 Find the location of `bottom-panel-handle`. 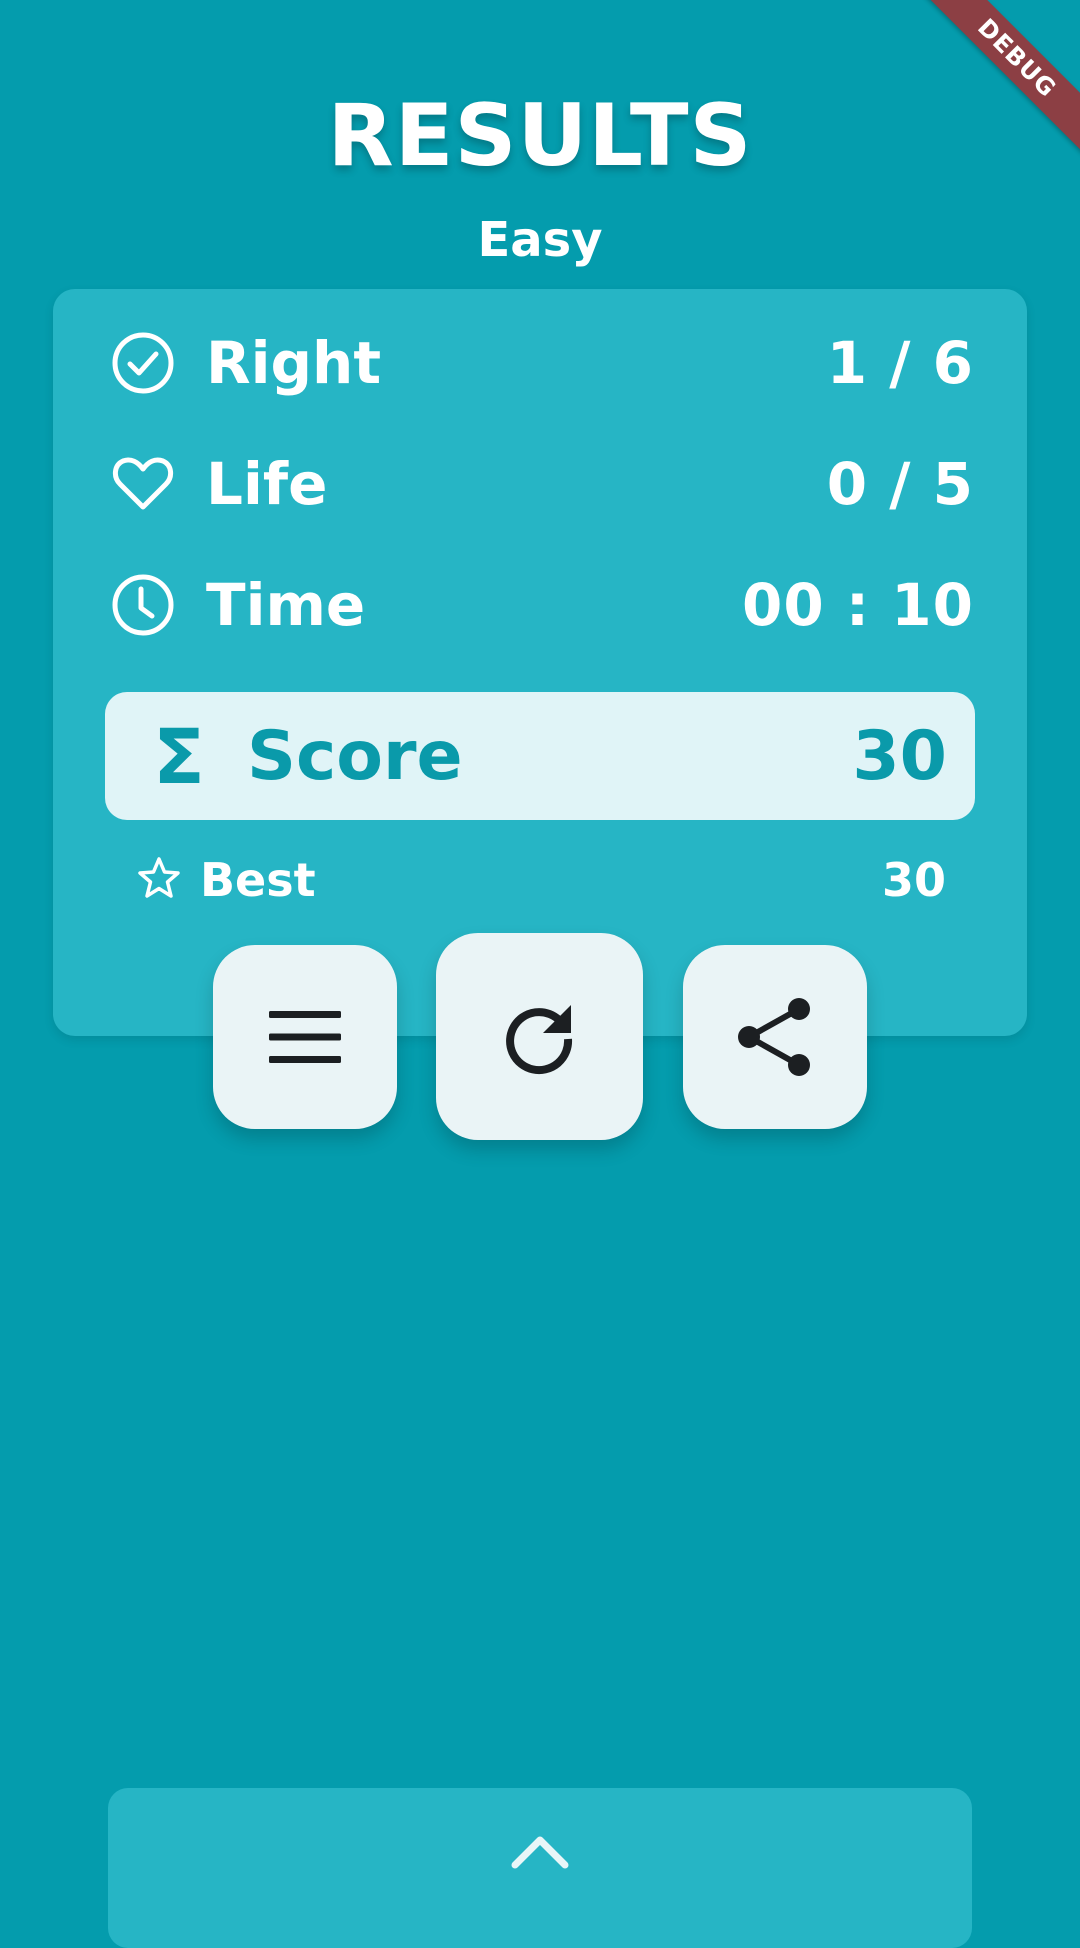

bottom-panel-handle is located at coordinates (540, 1868).